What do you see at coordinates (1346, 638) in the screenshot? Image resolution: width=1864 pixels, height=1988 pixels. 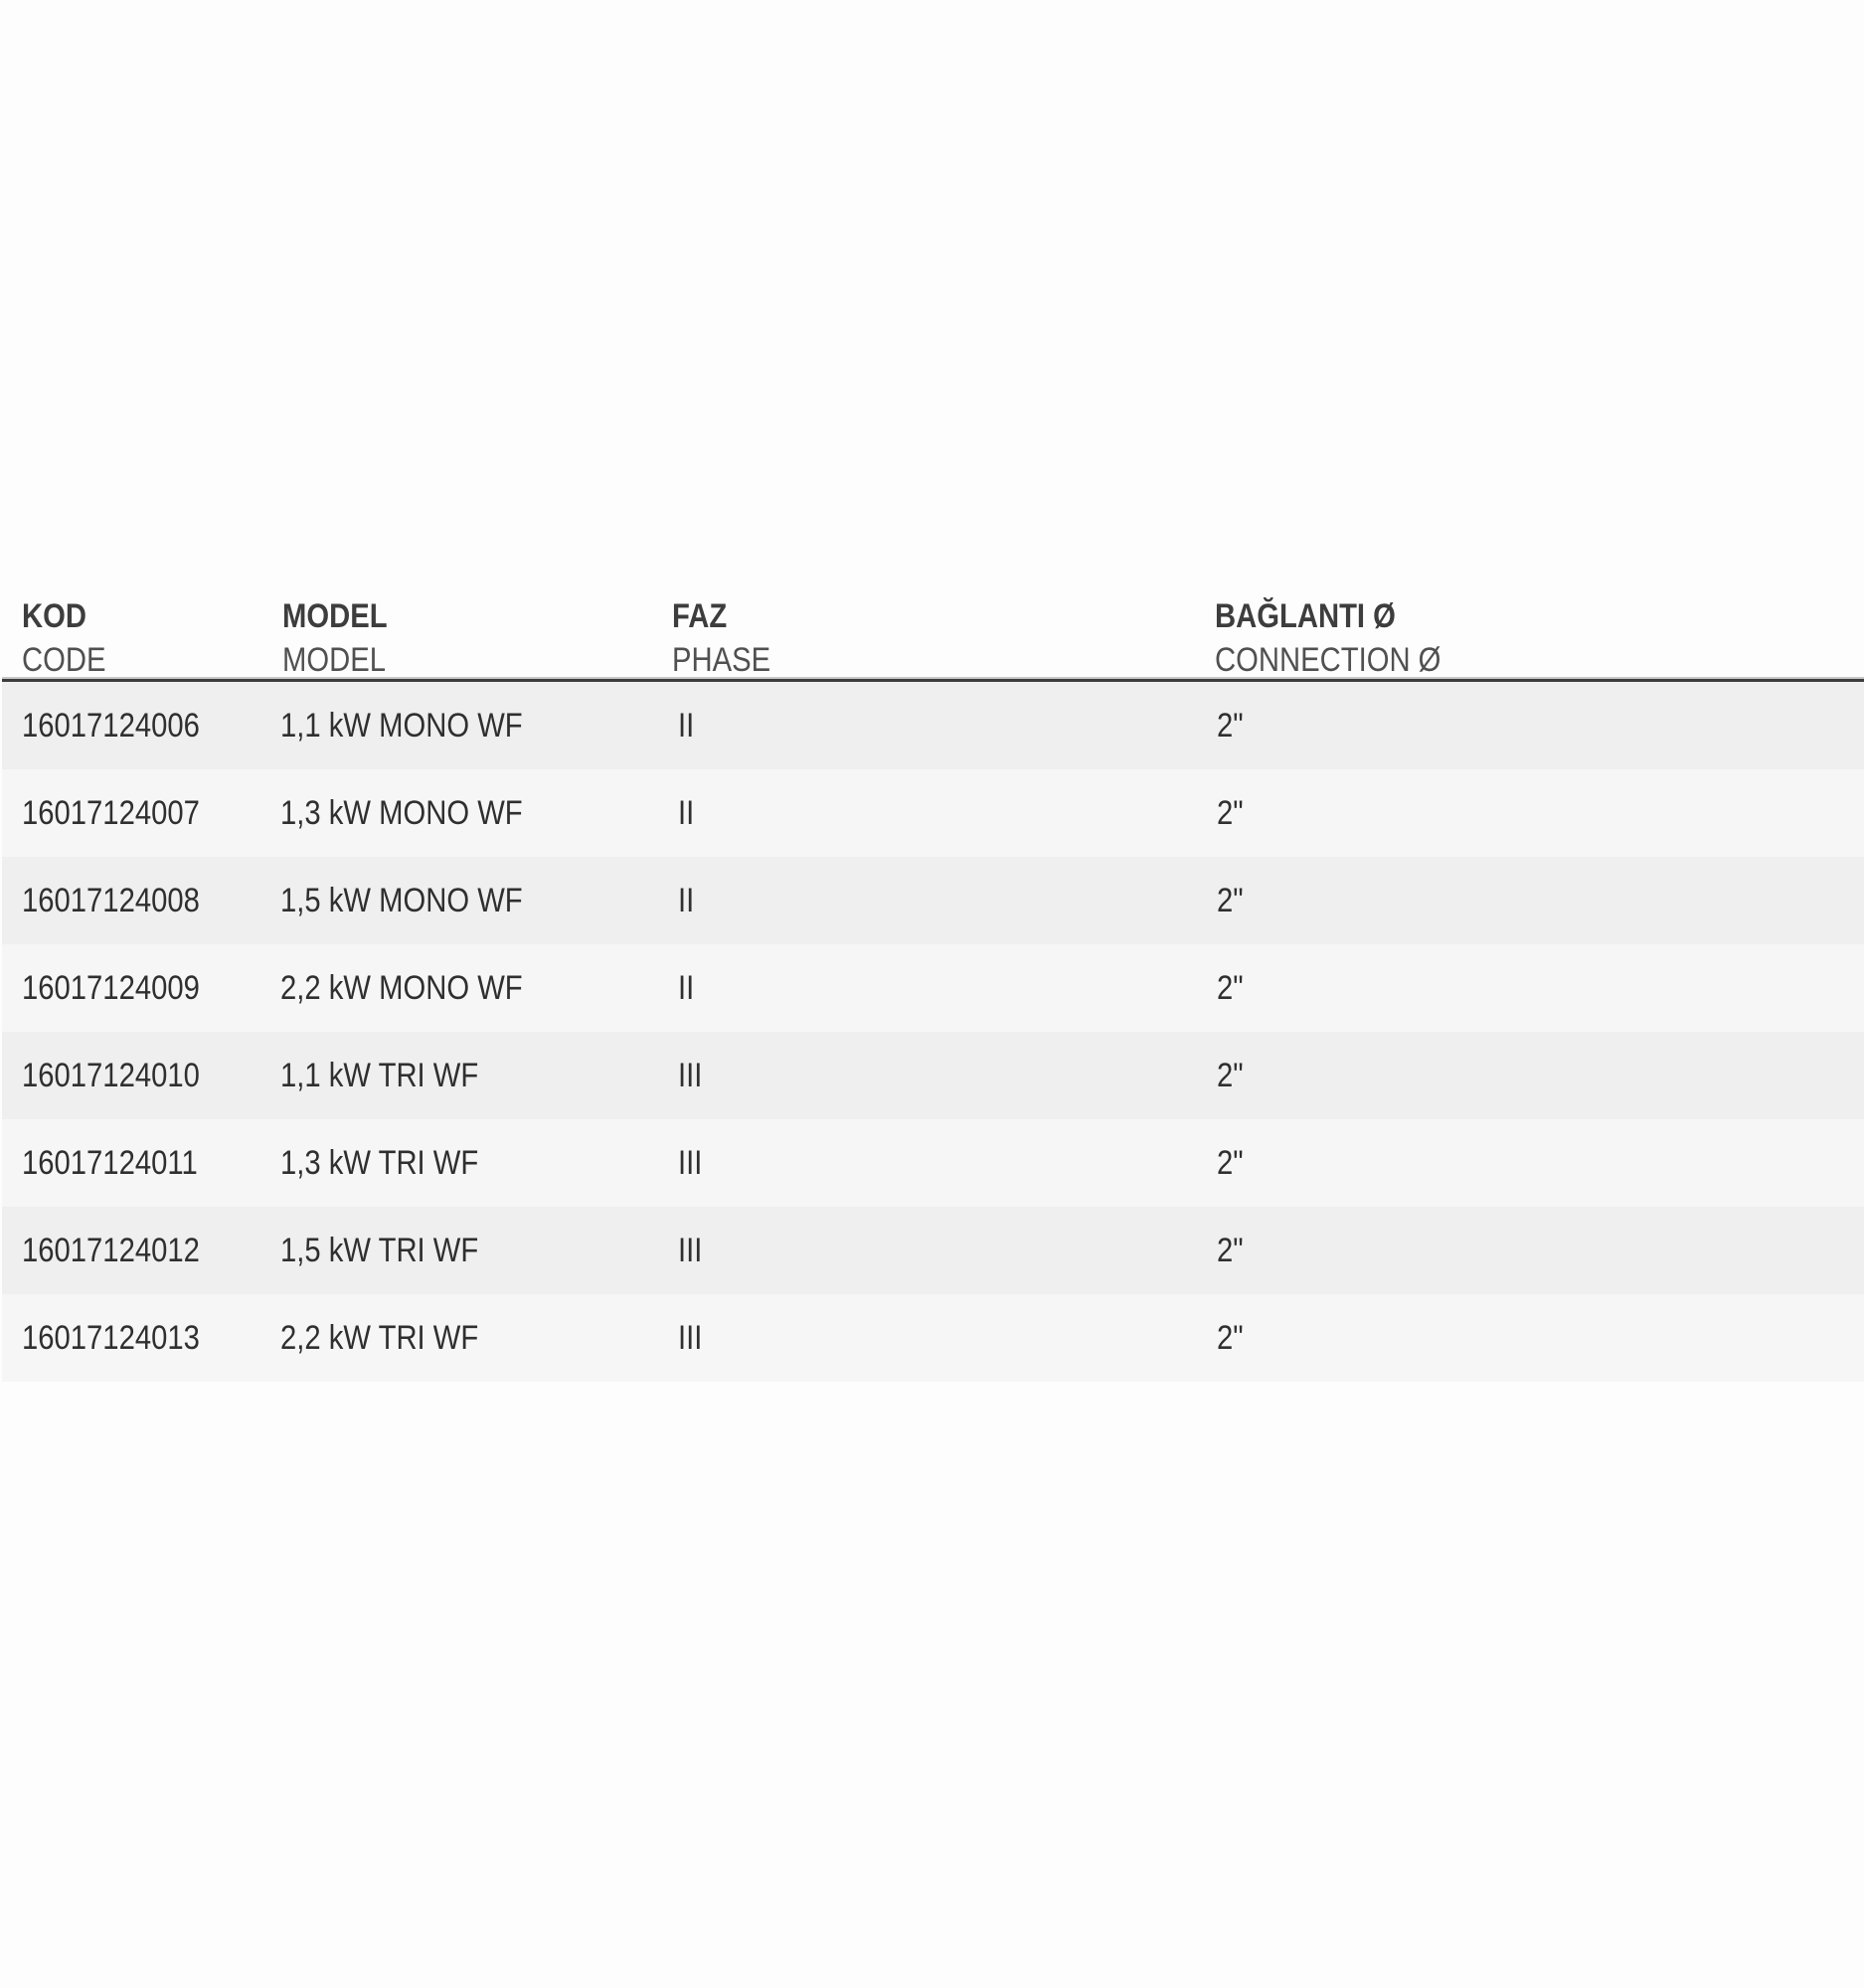 I see `header-connection: BAĞLANTI Ø CONNECTION Ø` at bounding box center [1346, 638].